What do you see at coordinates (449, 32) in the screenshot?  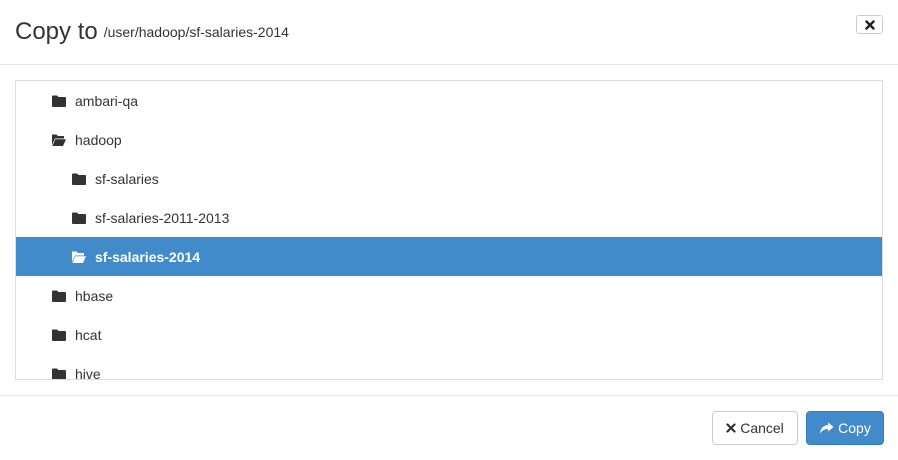 I see `dialog-header: Copy to/user/hadoop/sf-salaries-2014` at bounding box center [449, 32].